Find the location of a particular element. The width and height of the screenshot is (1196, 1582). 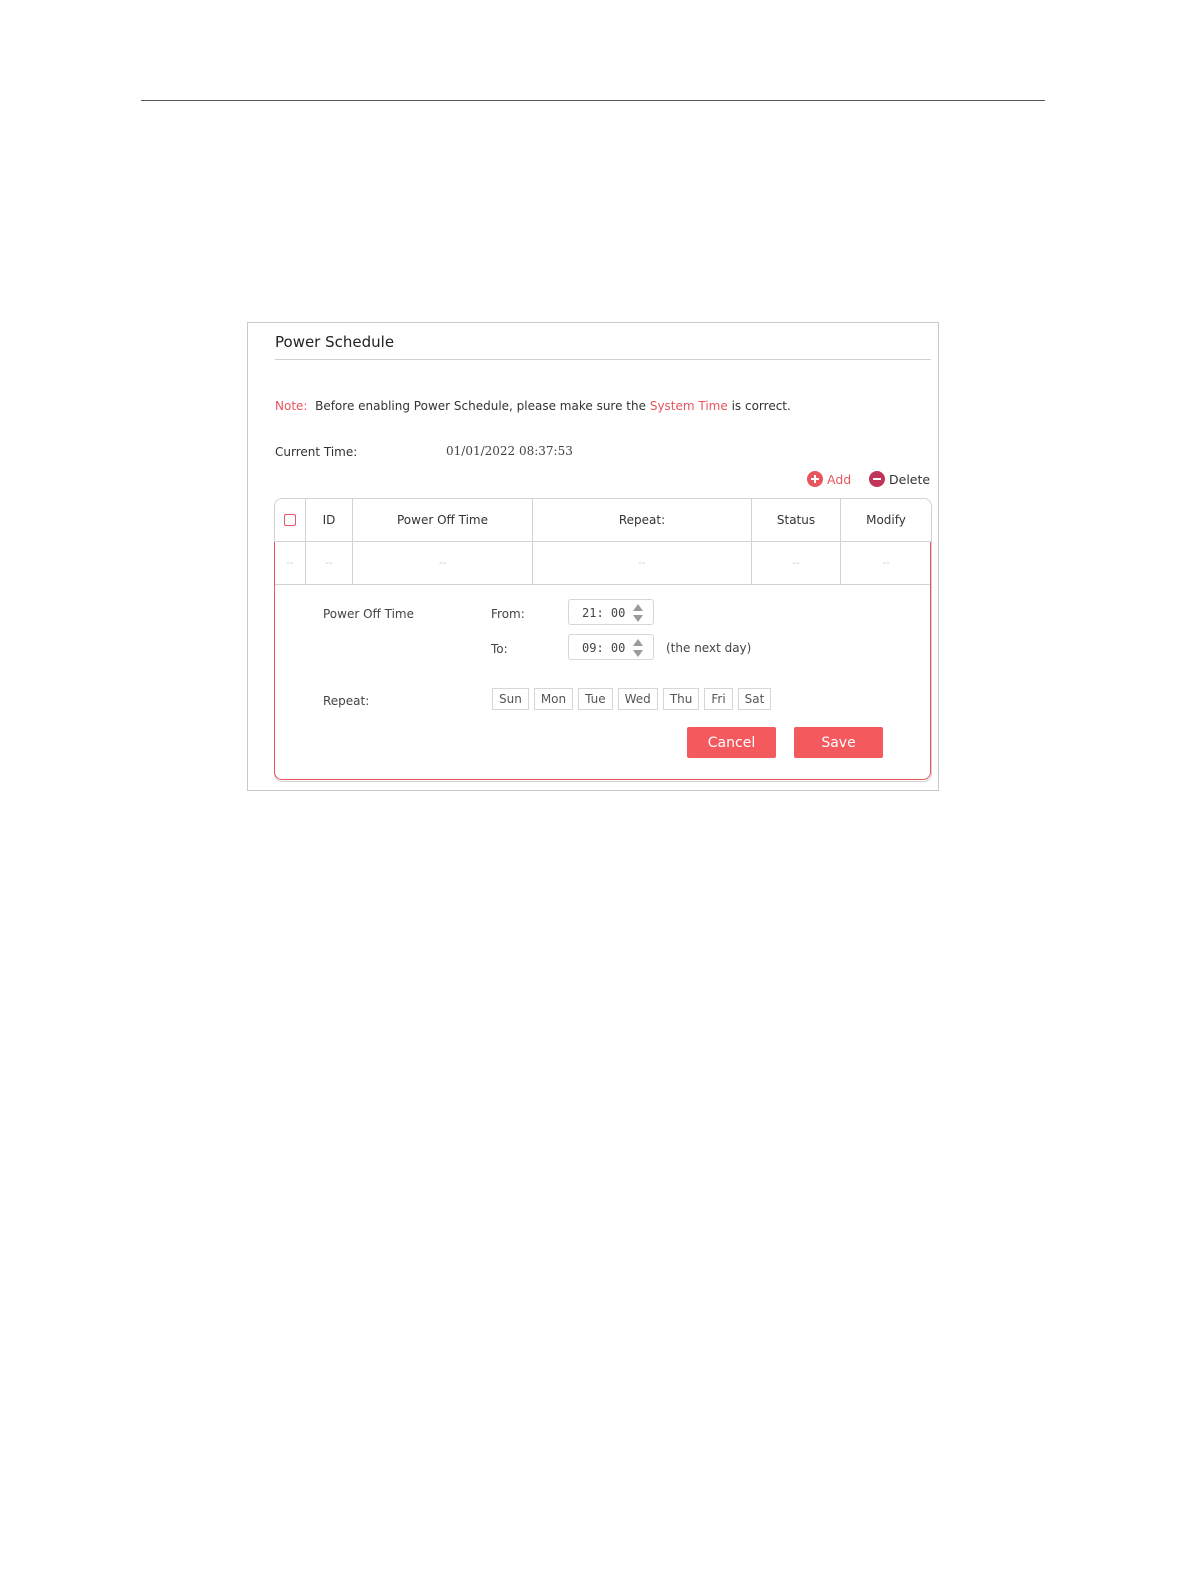

repeat-label: Repeat: is located at coordinates (346, 701).